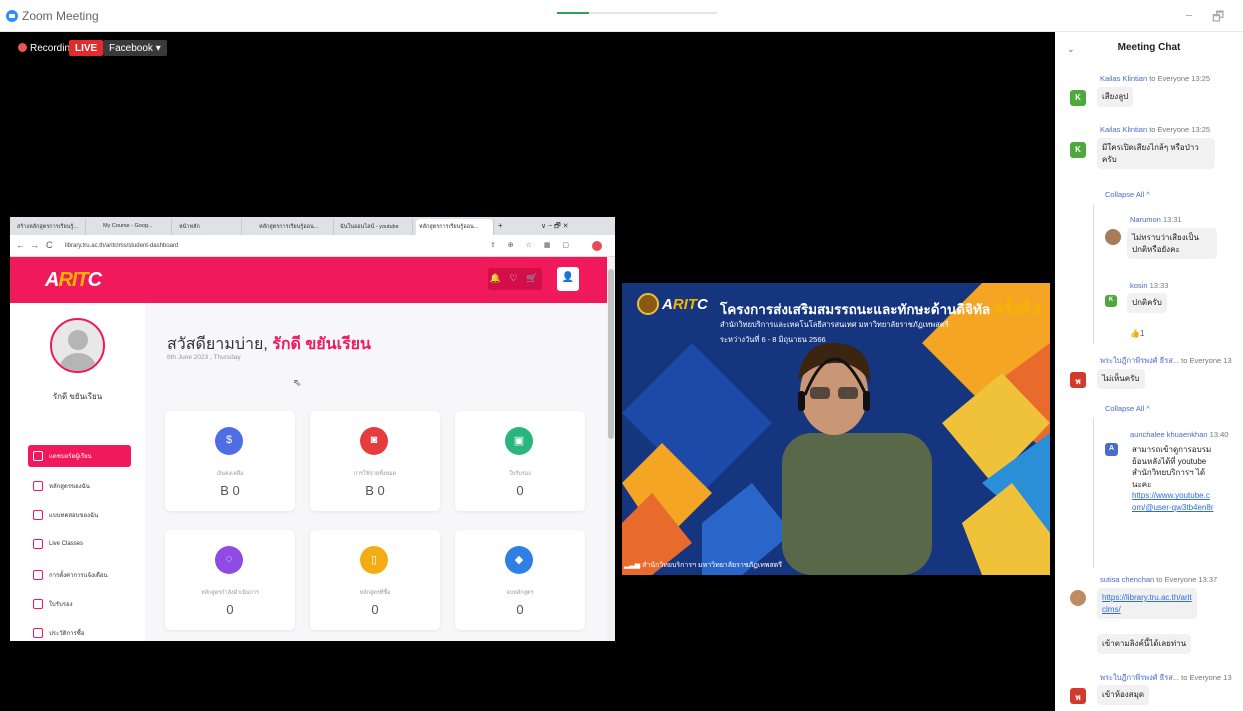 The image size is (1243, 711). What do you see at coordinates (1156, 154) in the screenshot?
I see `chat-message: มีใครเปิดเสียงไกล้ๆ หรือป่าวครับ` at bounding box center [1156, 154].